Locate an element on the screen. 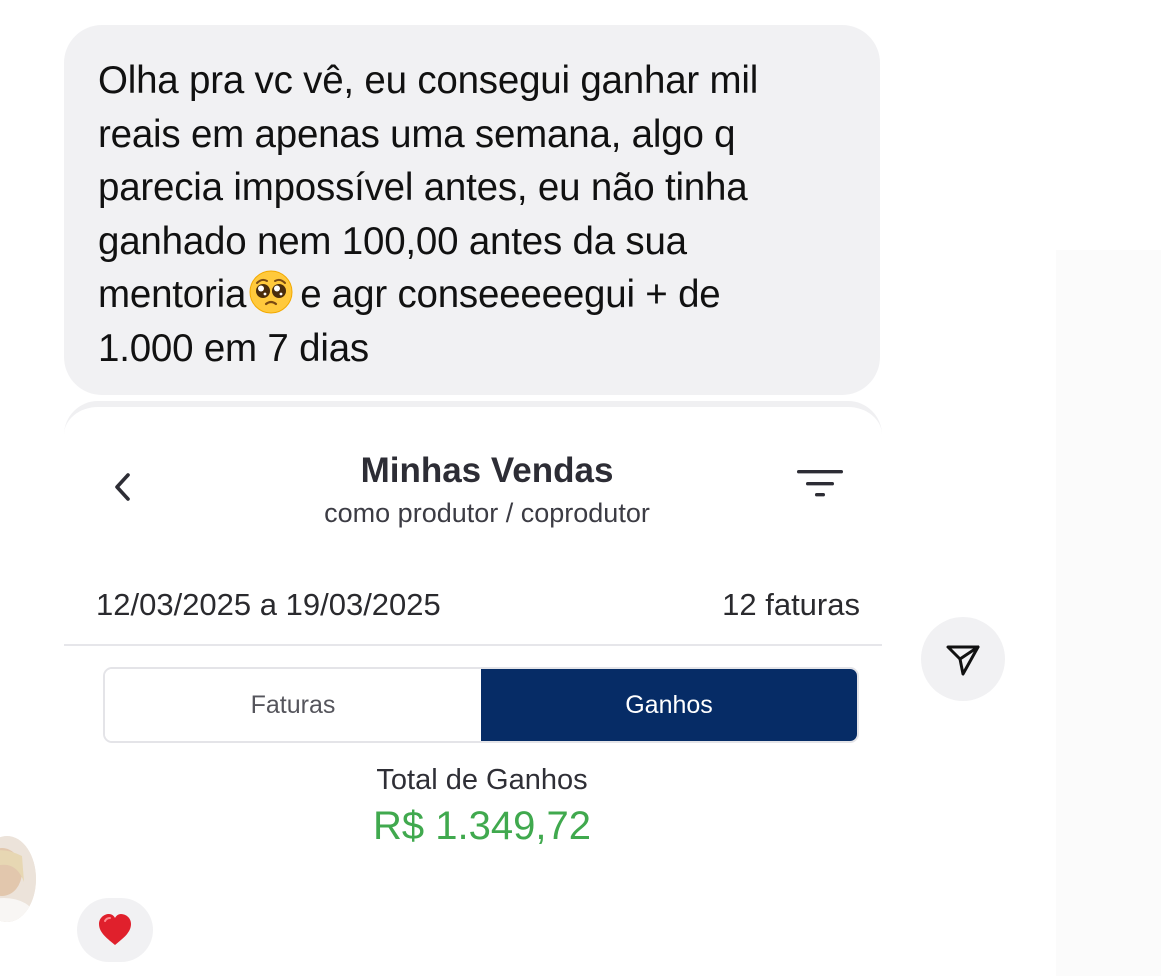 The width and height of the screenshot is (1161, 976). filter-icon is located at coordinates (820, 483).